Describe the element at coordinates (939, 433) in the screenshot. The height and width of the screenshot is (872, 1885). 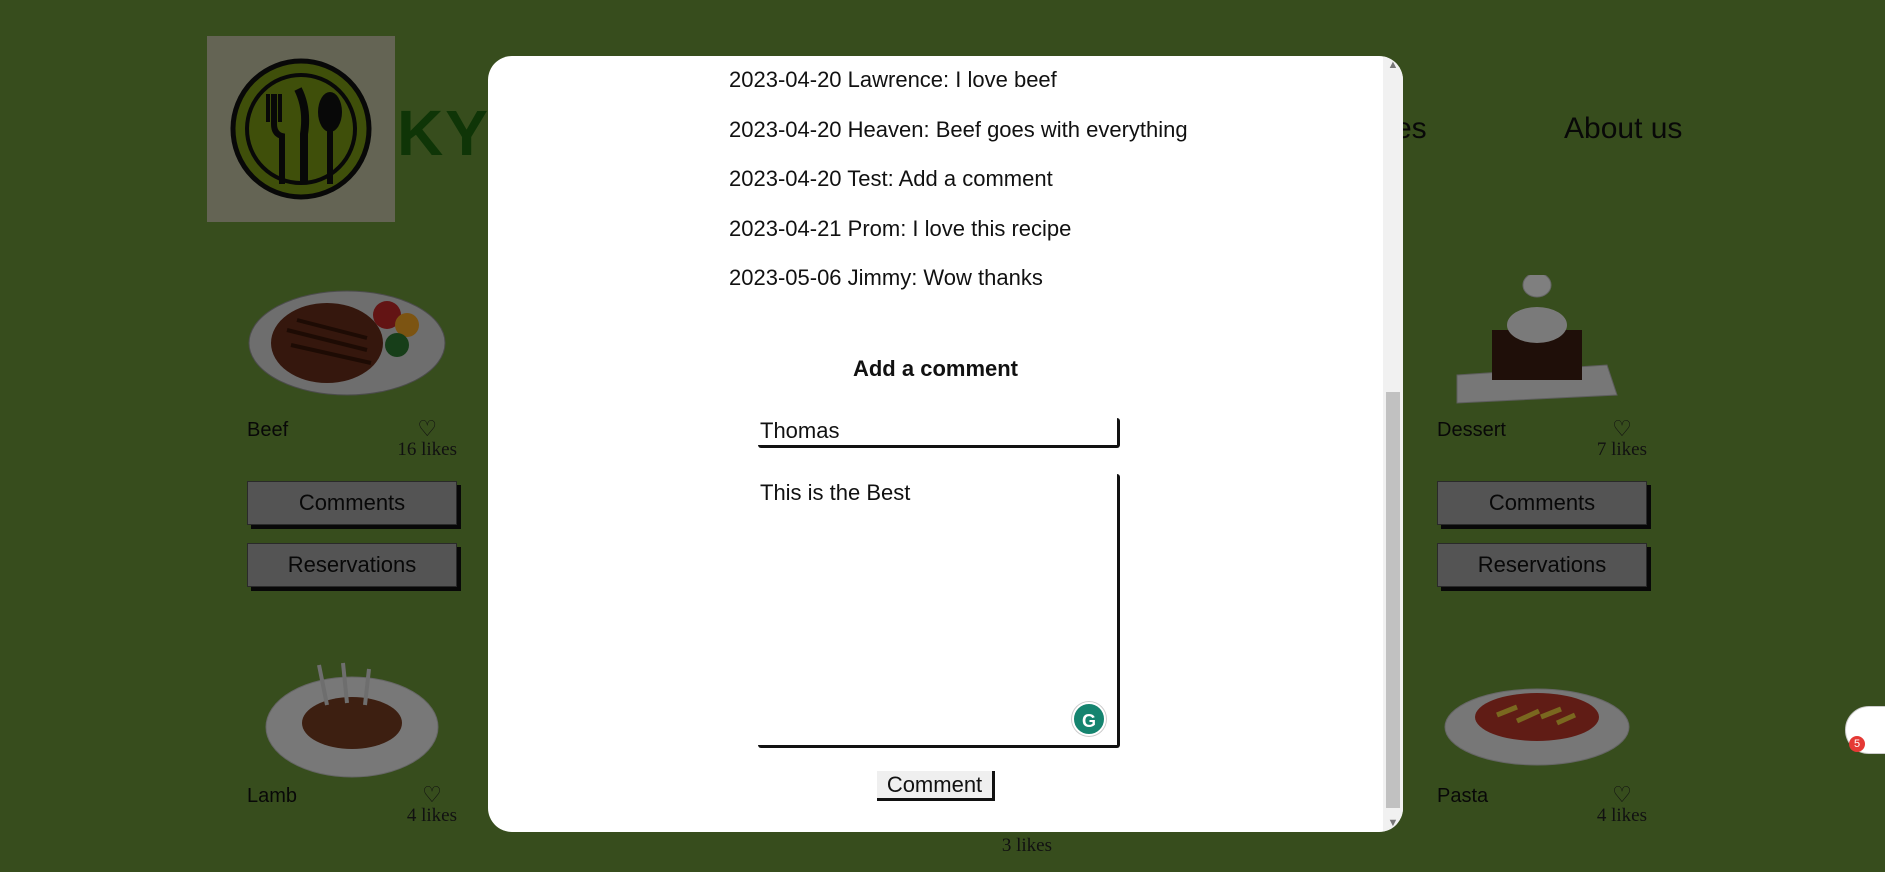
I see `name-input: Thomas` at that location.